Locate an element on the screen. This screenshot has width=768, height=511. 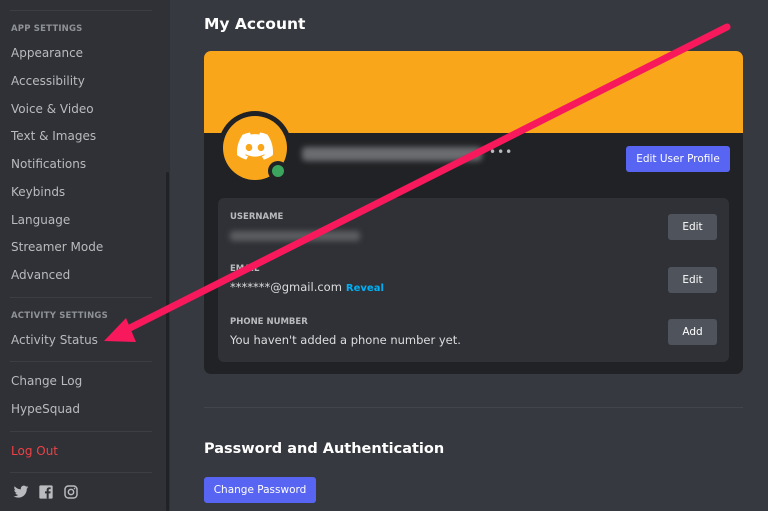
sidebar-item-hypesquad: HypeSquad is located at coordinates (45, 409).